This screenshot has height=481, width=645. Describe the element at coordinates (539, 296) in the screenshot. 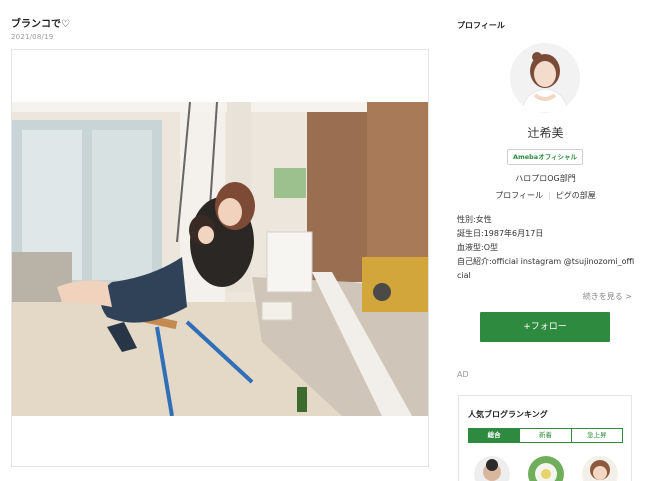

I see `read-more-link: 続きを見る >` at that location.